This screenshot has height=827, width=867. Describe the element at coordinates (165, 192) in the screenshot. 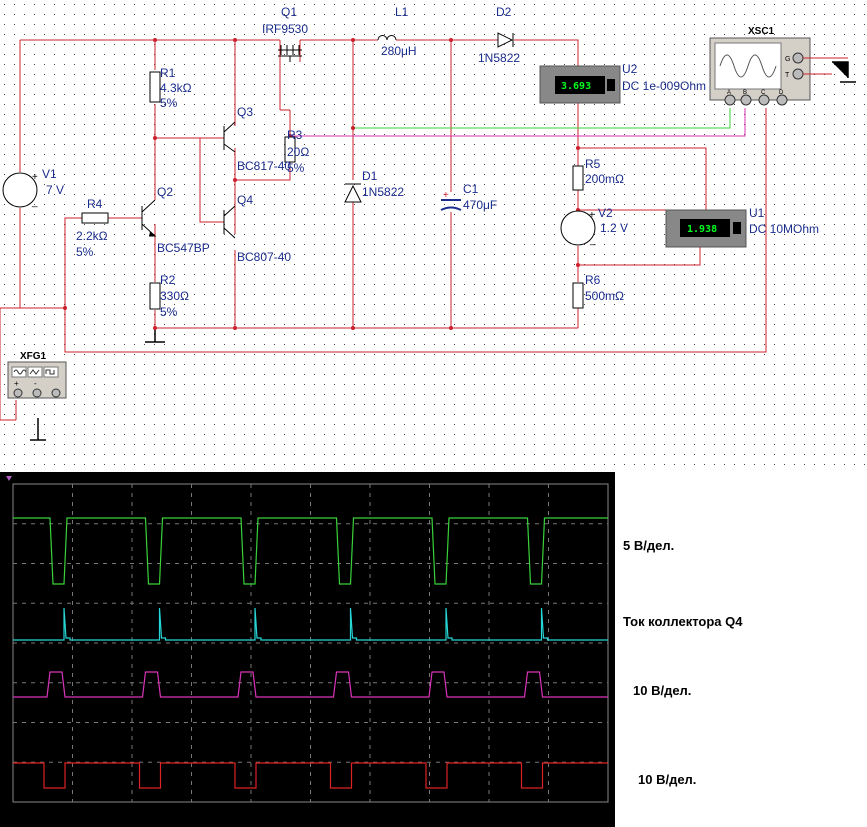

I see `q2-ref: Q2` at that location.